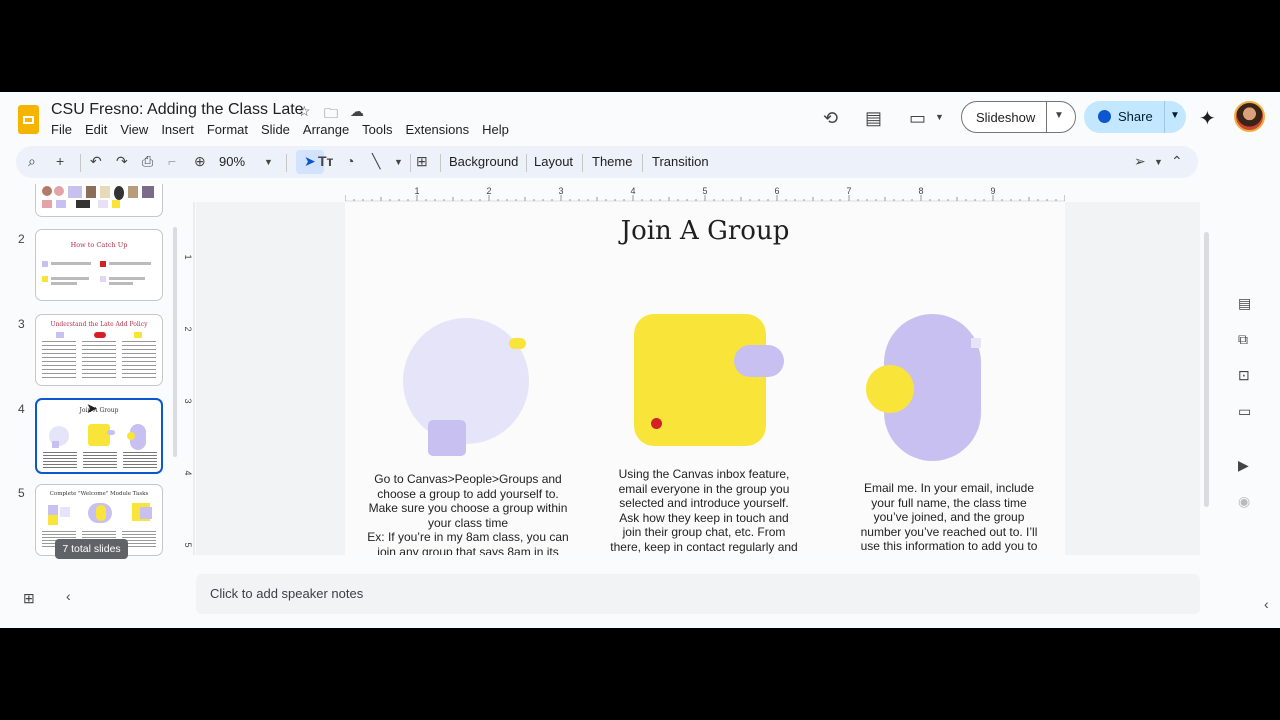  Describe the element at coordinates (1177, 161) in the screenshot. I see `collapse-toolbar-icon: ⌃` at that location.